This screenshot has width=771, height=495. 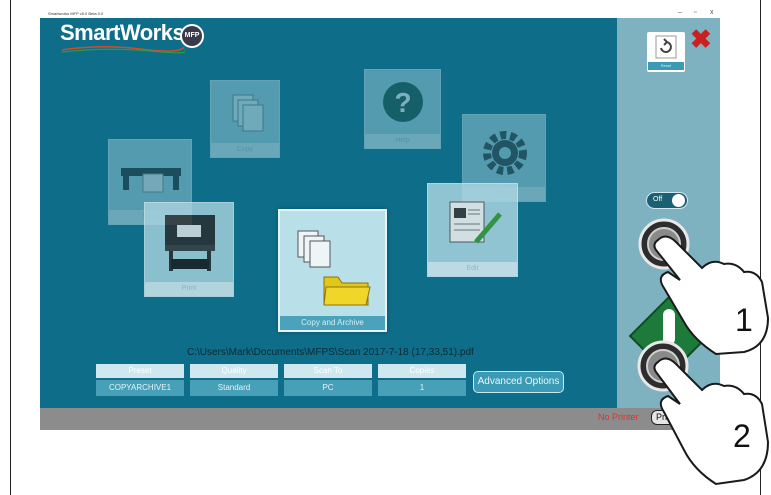 What do you see at coordinates (475, 222) in the screenshot?
I see `document-edit-icon` at bounding box center [475, 222].